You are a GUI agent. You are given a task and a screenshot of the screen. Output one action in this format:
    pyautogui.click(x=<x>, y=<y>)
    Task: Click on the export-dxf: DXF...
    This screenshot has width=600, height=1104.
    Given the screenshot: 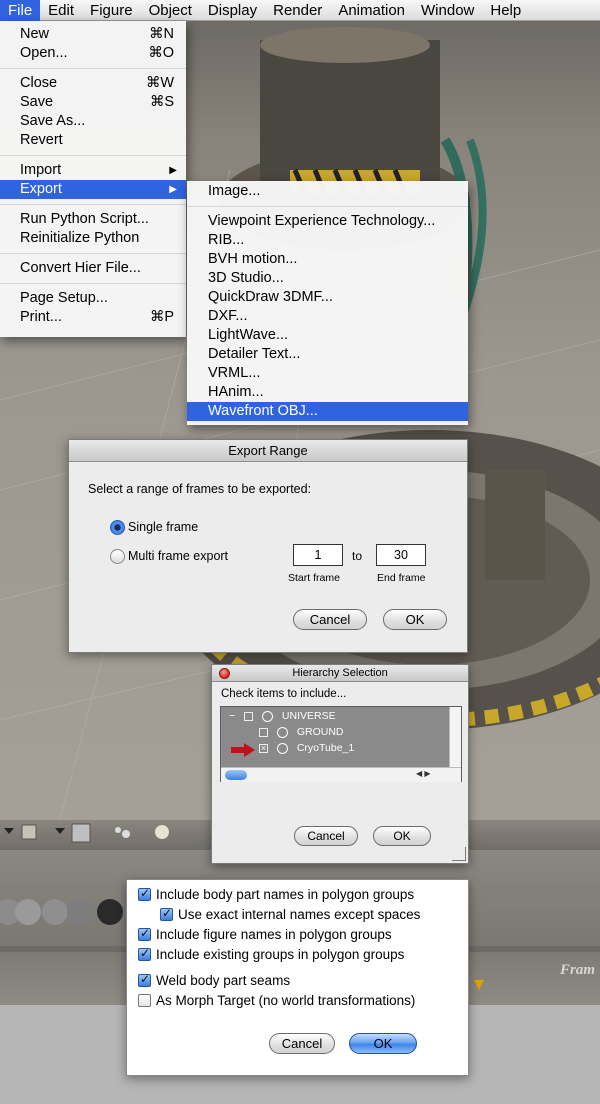 What is the action you would take?
    pyautogui.click(x=327, y=316)
    